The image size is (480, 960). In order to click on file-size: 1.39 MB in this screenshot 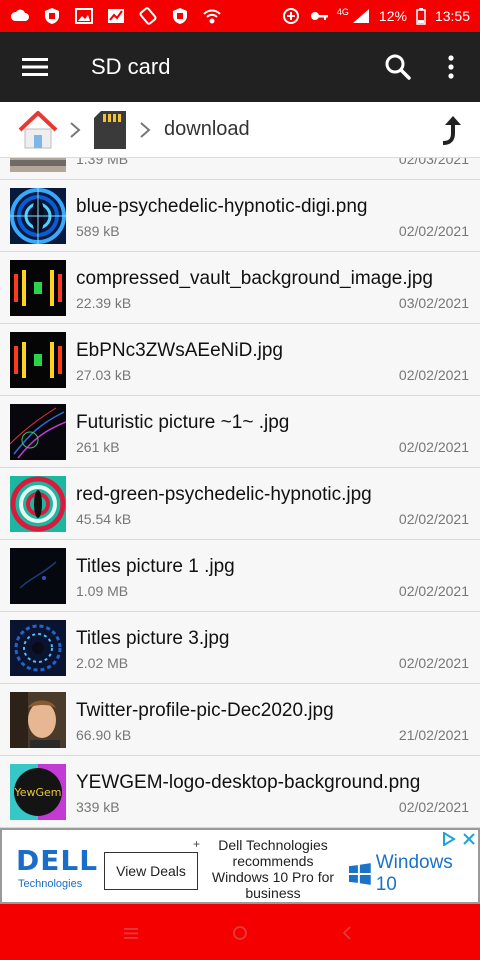, I will do `click(102, 162)`.